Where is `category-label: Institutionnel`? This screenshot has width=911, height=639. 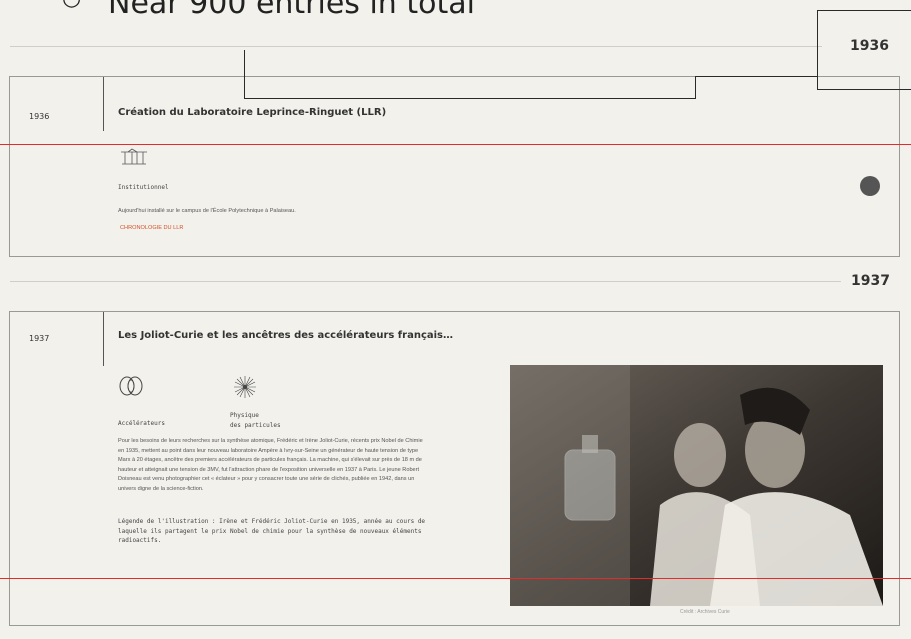 category-label: Institutionnel is located at coordinates (143, 187).